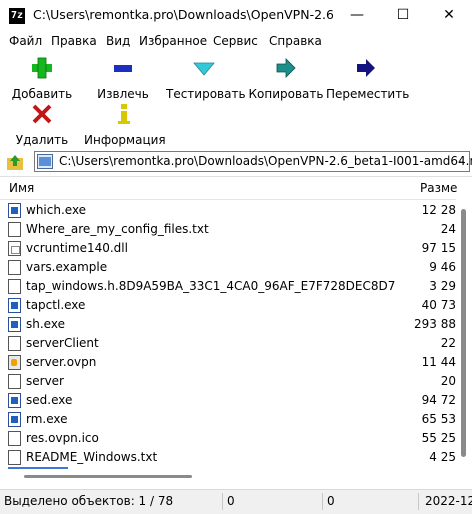  Describe the element at coordinates (14, 248) in the screenshot. I see `dll-file-icon` at that location.